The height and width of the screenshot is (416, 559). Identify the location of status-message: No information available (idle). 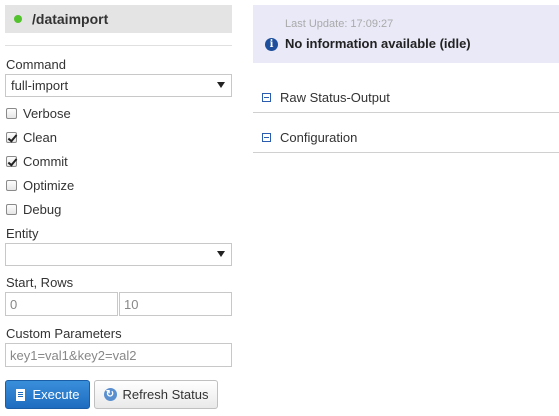
(378, 43).